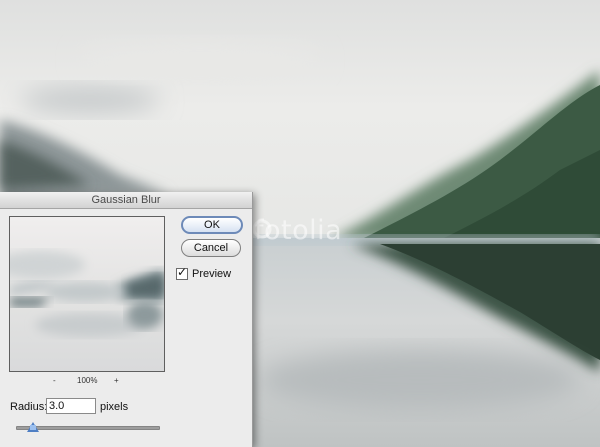 The width and height of the screenshot is (600, 447). Describe the element at coordinates (87, 380) in the screenshot. I see `zoom-level: 100%` at that location.